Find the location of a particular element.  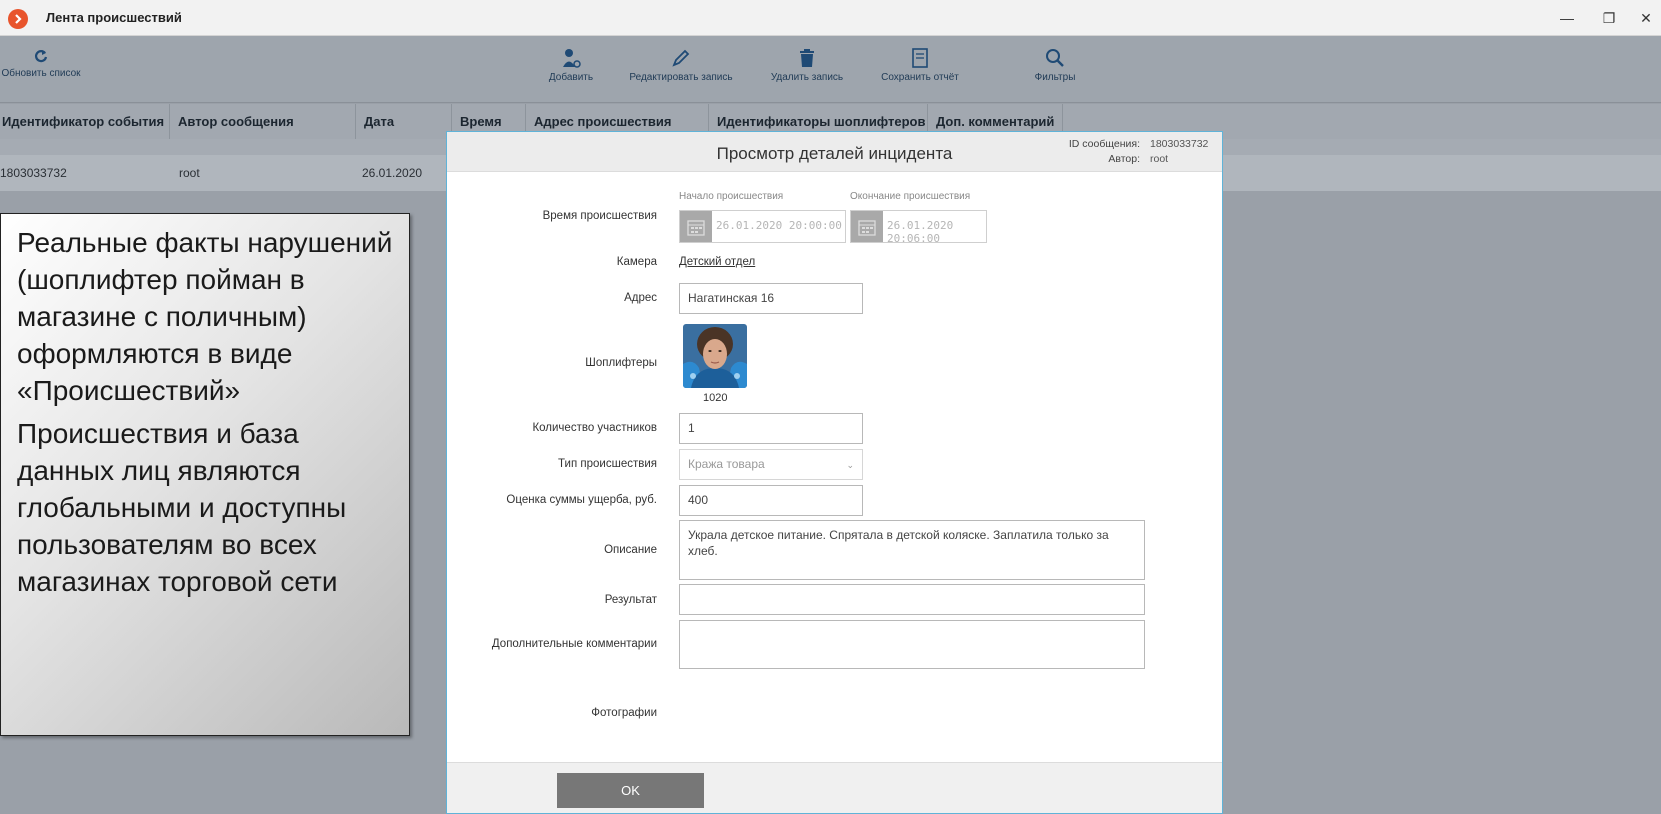

column-date: Дата is located at coordinates (404, 121).